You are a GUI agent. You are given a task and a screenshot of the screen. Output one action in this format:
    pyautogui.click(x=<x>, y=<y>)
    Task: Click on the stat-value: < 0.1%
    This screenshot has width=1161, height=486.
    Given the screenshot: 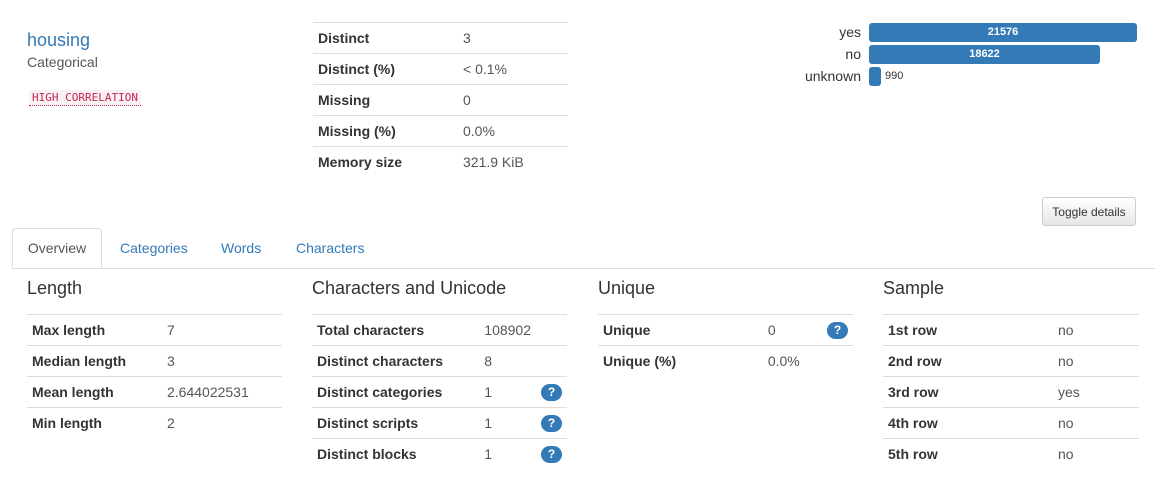 What is the action you would take?
    pyautogui.click(x=513, y=69)
    